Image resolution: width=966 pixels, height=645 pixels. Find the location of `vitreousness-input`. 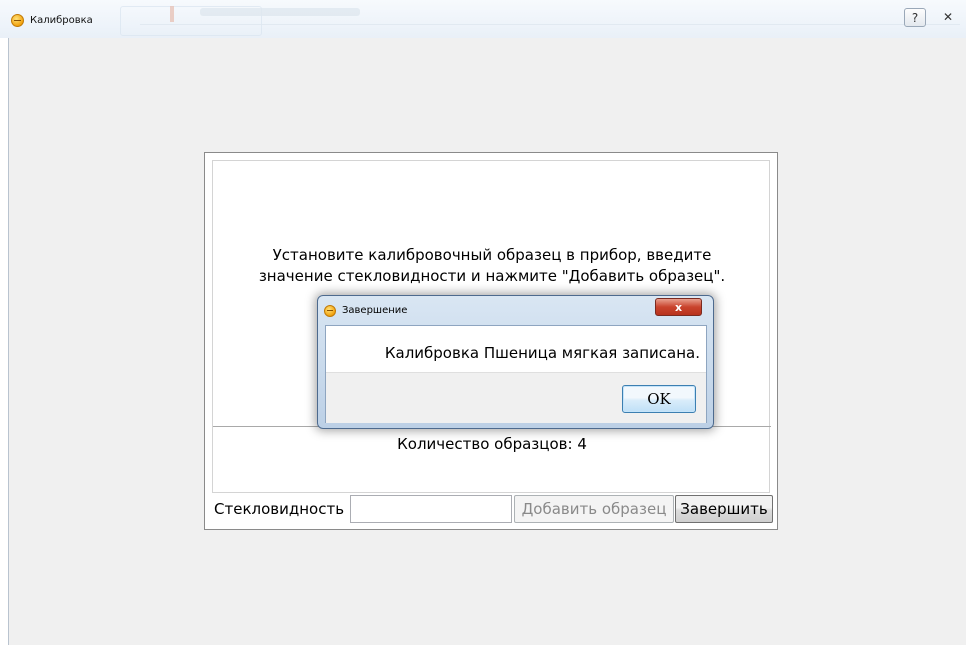

vitreousness-input is located at coordinates (431, 509).